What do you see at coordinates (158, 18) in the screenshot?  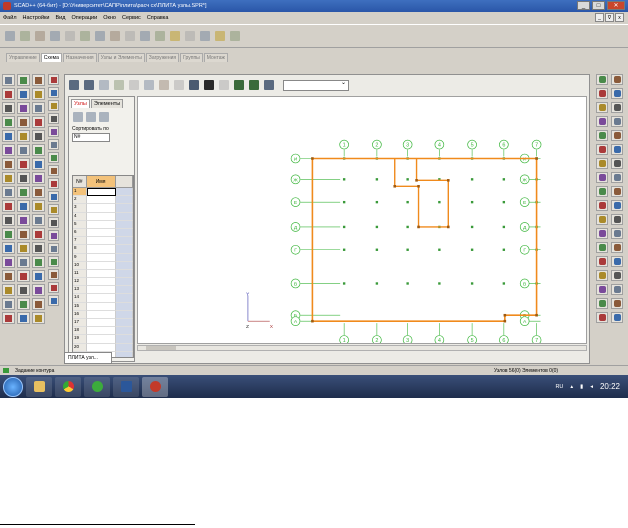 I see `menu-help: Справка` at bounding box center [158, 18].